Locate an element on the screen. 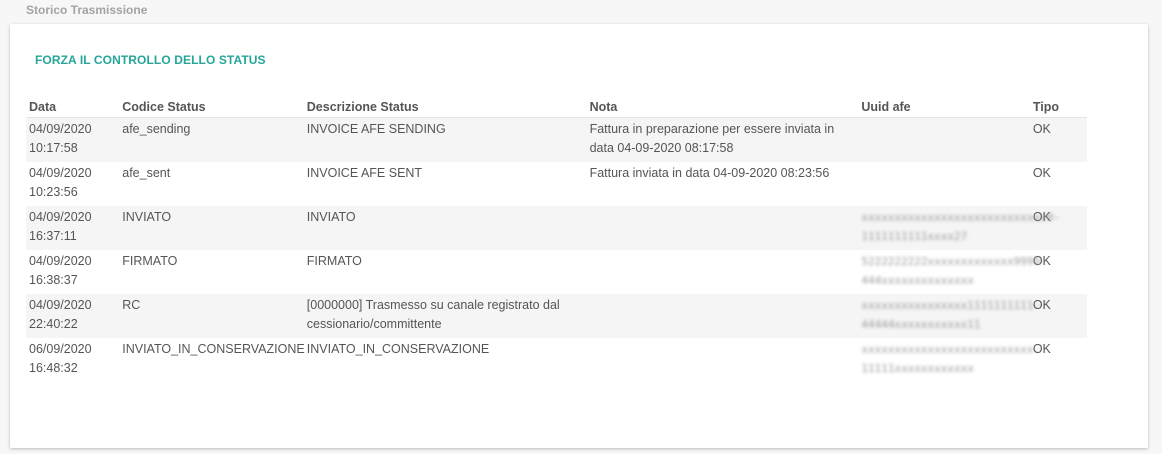 The image size is (1162, 454). cell-data: 04/09/2020 16:38:37 is located at coordinates (72, 272).